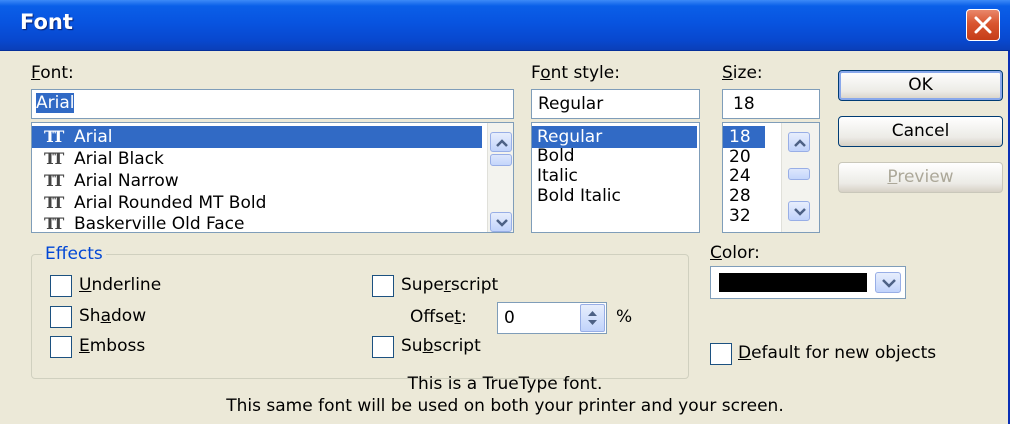 This screenshot has height=424, width=1010. I want to click on font-label: Font:, so click(52, 73).